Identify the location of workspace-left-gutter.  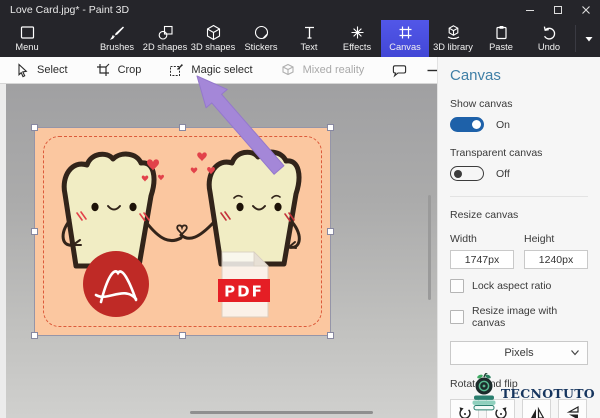
(3, 251).